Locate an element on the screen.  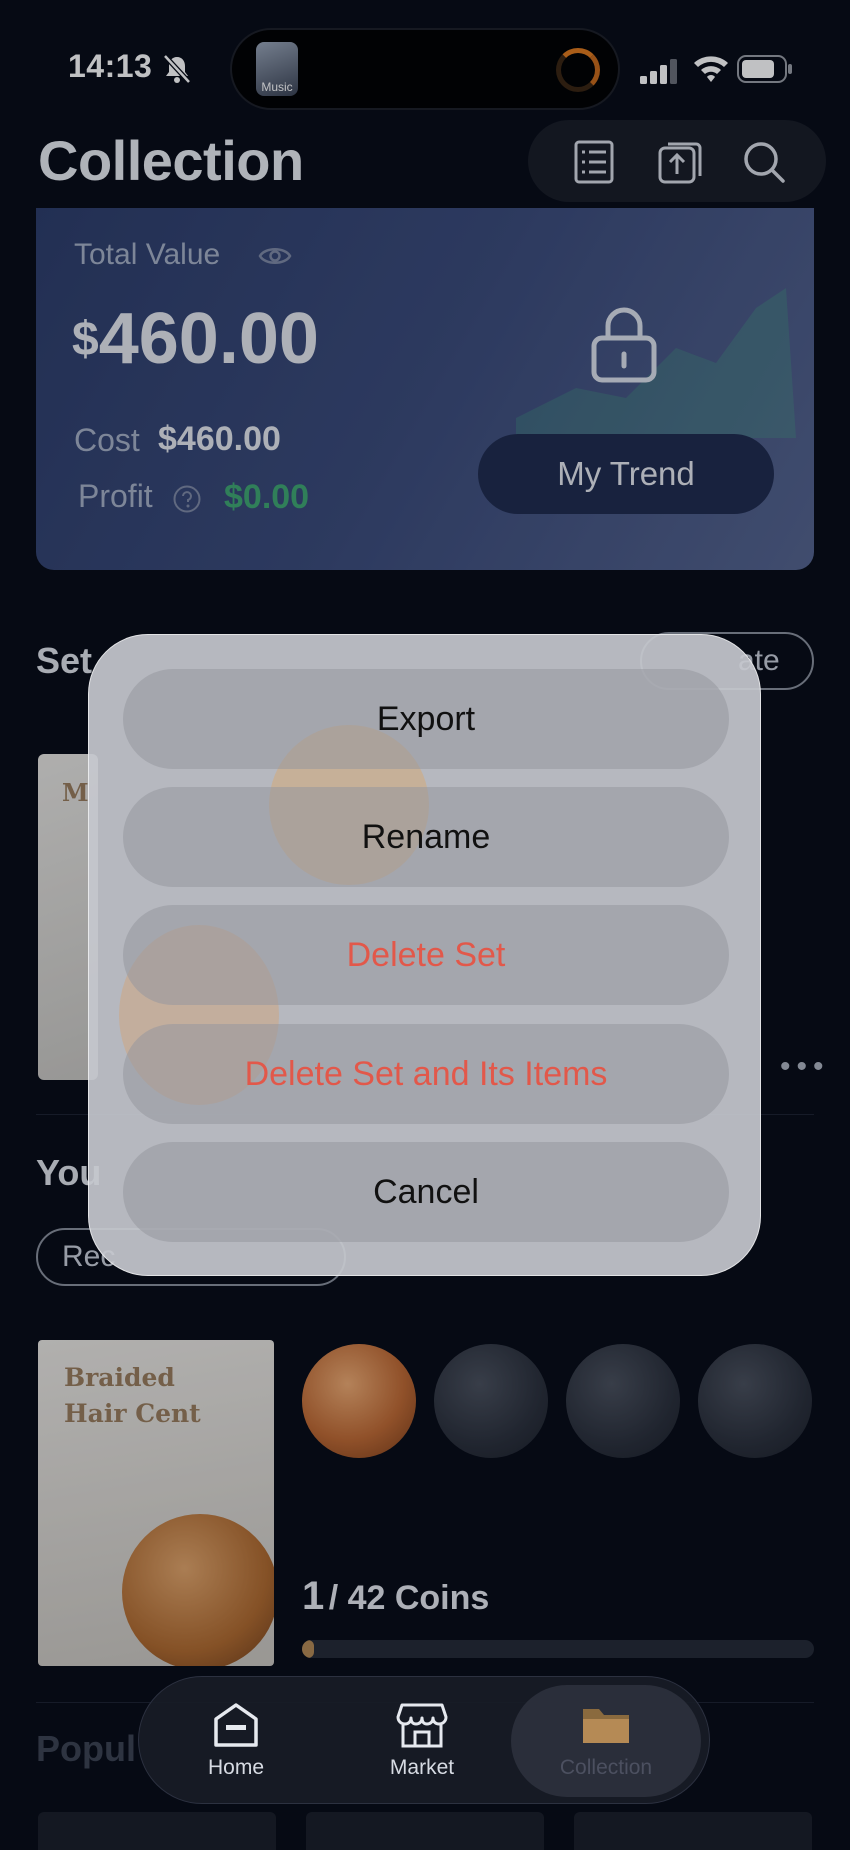
tab-collection: Collection is located at coordinates (606, 1741).